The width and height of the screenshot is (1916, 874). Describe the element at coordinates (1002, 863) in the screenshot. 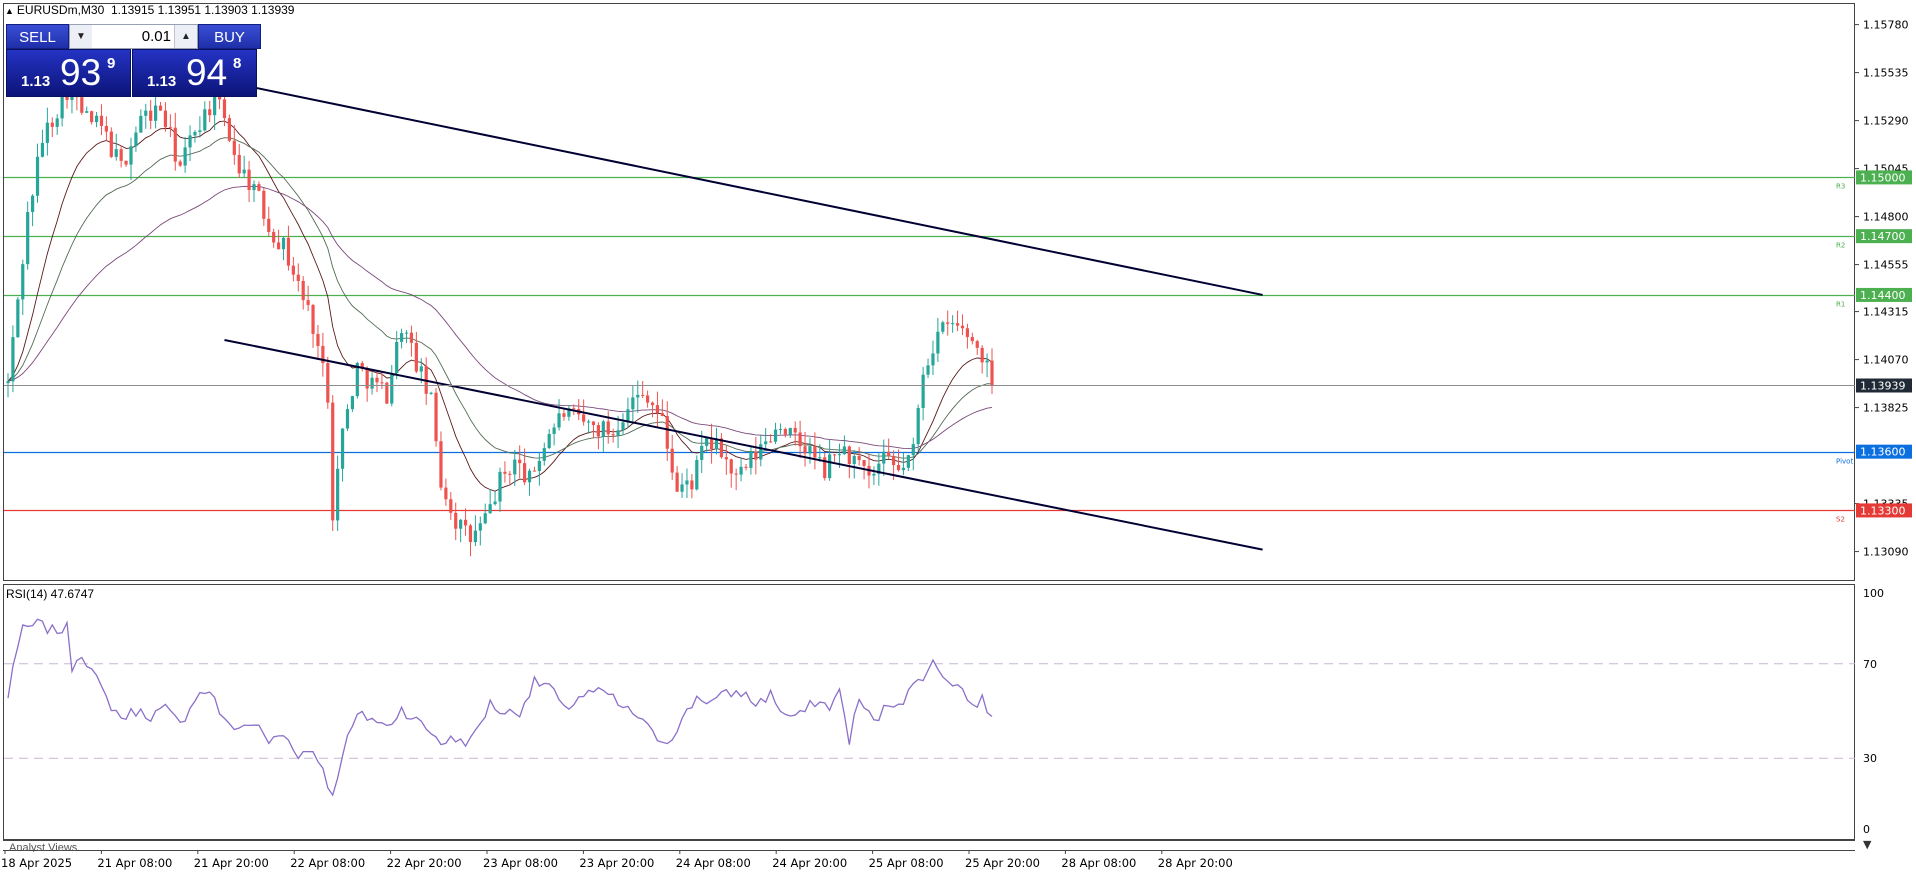

I see `time-tick-label: 25 Apr 20:00` at that location.